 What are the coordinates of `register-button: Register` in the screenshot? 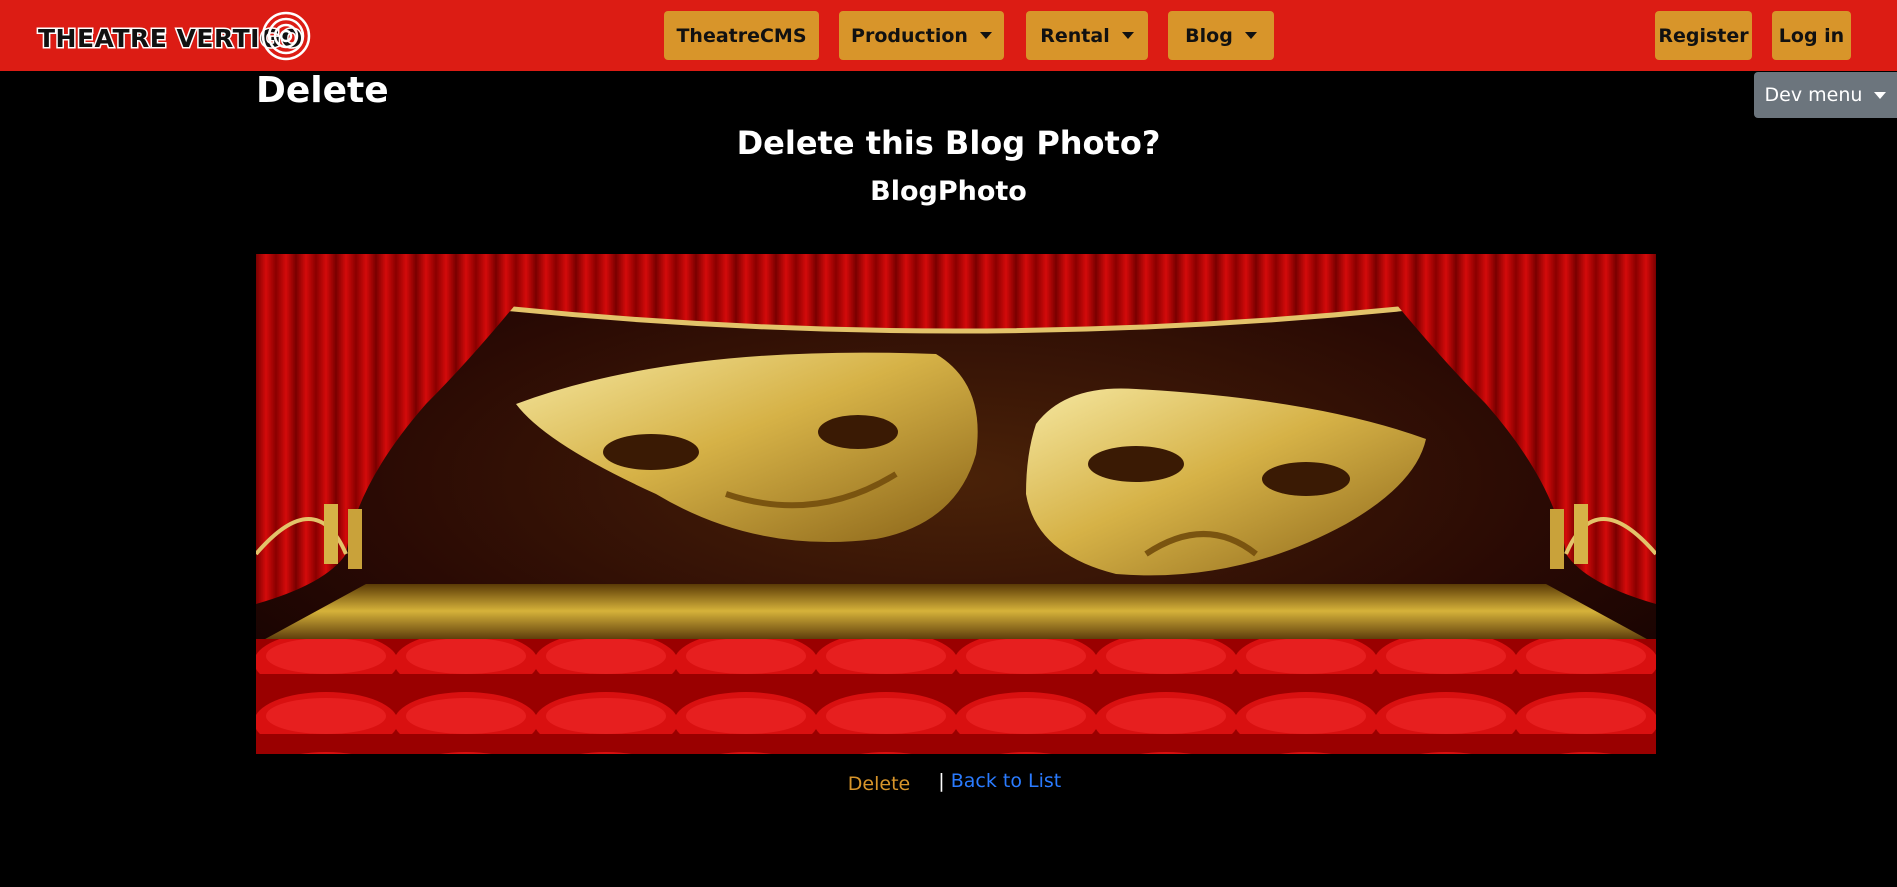 It's located at (1703, 35).